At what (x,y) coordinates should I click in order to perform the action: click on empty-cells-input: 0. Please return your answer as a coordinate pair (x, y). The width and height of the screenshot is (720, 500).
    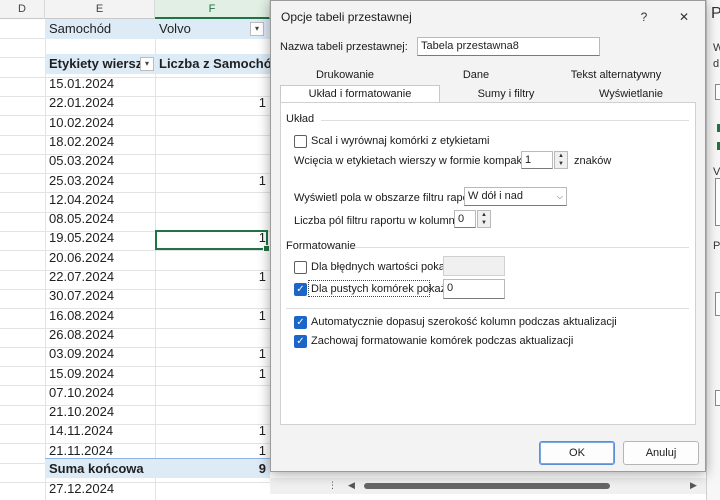
    Looking at the image, I should click on (474, 289).